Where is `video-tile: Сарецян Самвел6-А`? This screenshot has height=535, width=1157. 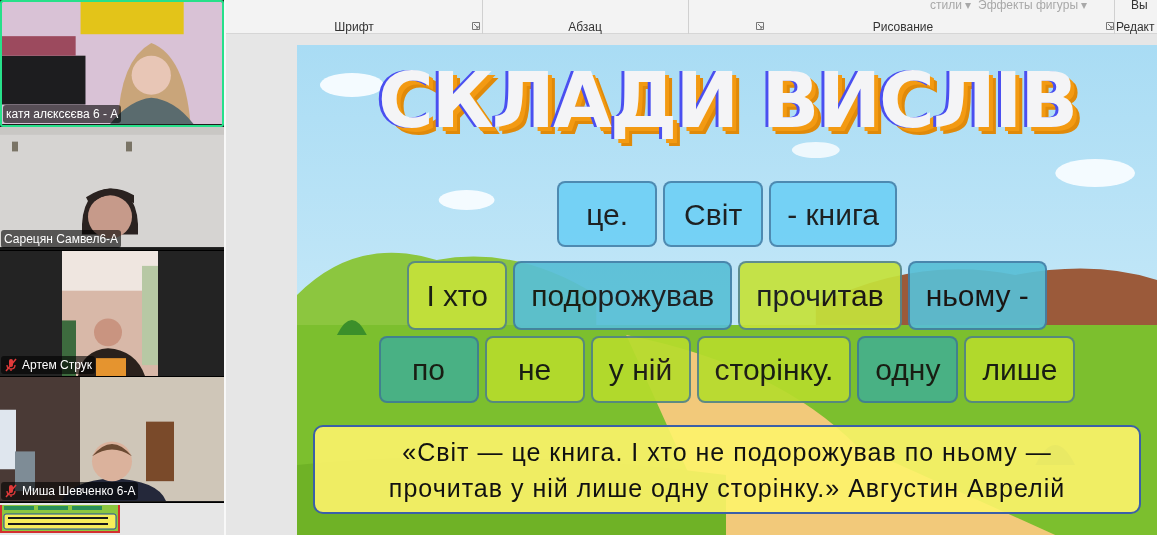
video-tile: Сарецян Самвел6-А is located at coordinates (112, 189).